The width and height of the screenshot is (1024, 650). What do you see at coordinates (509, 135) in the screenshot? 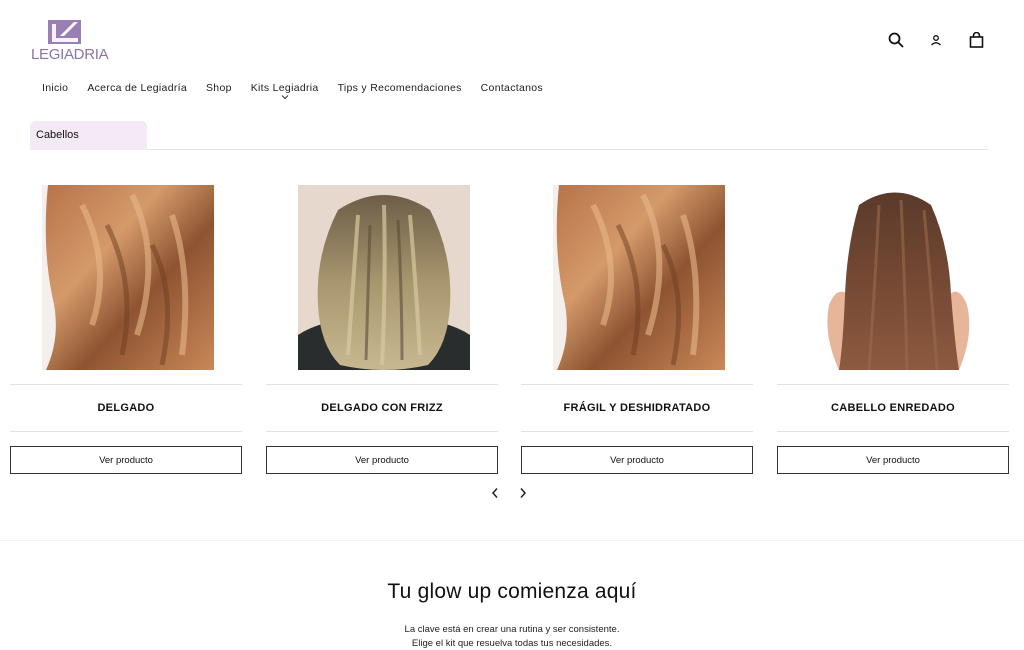
I see `category-tabs: Cabellos` at bounding box center [509, 135].